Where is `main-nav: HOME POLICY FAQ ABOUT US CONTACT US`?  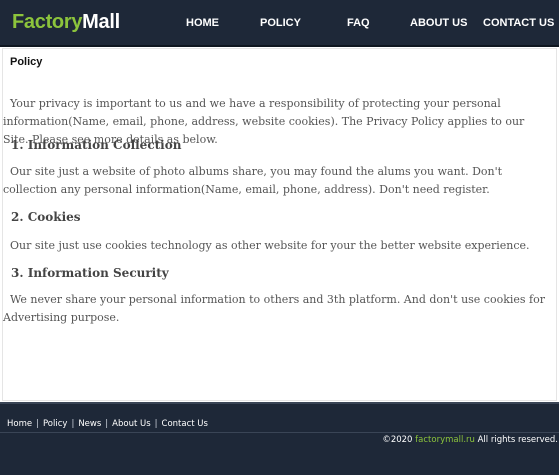 main-nav: HOME POLICY FAQ ABOUT US CONTACT US is located at coordinates (279, 24).